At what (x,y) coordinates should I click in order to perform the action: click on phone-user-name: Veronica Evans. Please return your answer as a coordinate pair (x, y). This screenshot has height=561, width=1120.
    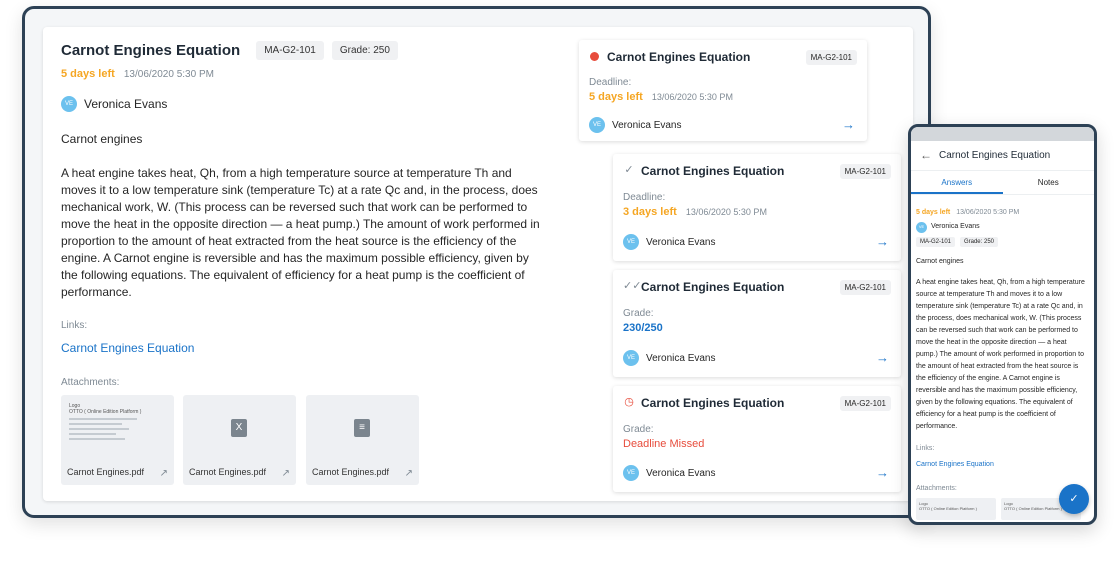
    Looking at the image, I should click on (955, 226).